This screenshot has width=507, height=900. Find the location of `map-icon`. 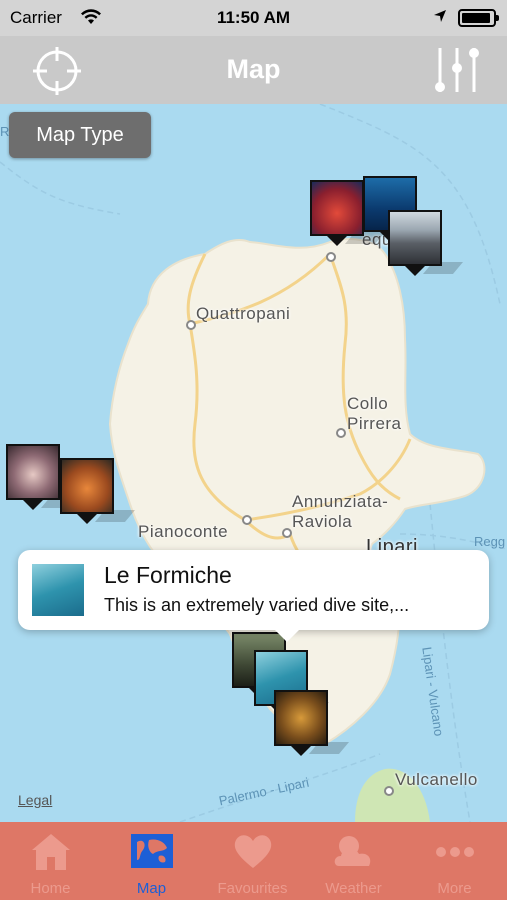

map-icon is located at coordinates (152, 851).